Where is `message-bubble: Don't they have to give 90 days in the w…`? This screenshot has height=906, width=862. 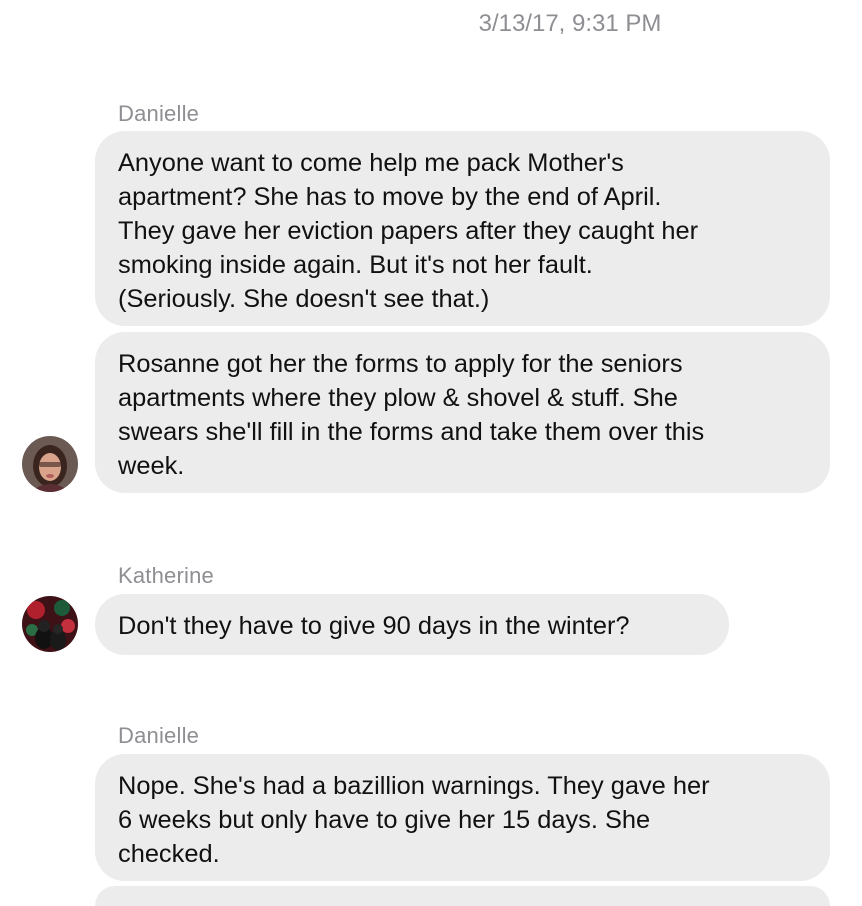 message-bubble: Don't they have to give 90 days in the w… is located at coordinates (412, 624).